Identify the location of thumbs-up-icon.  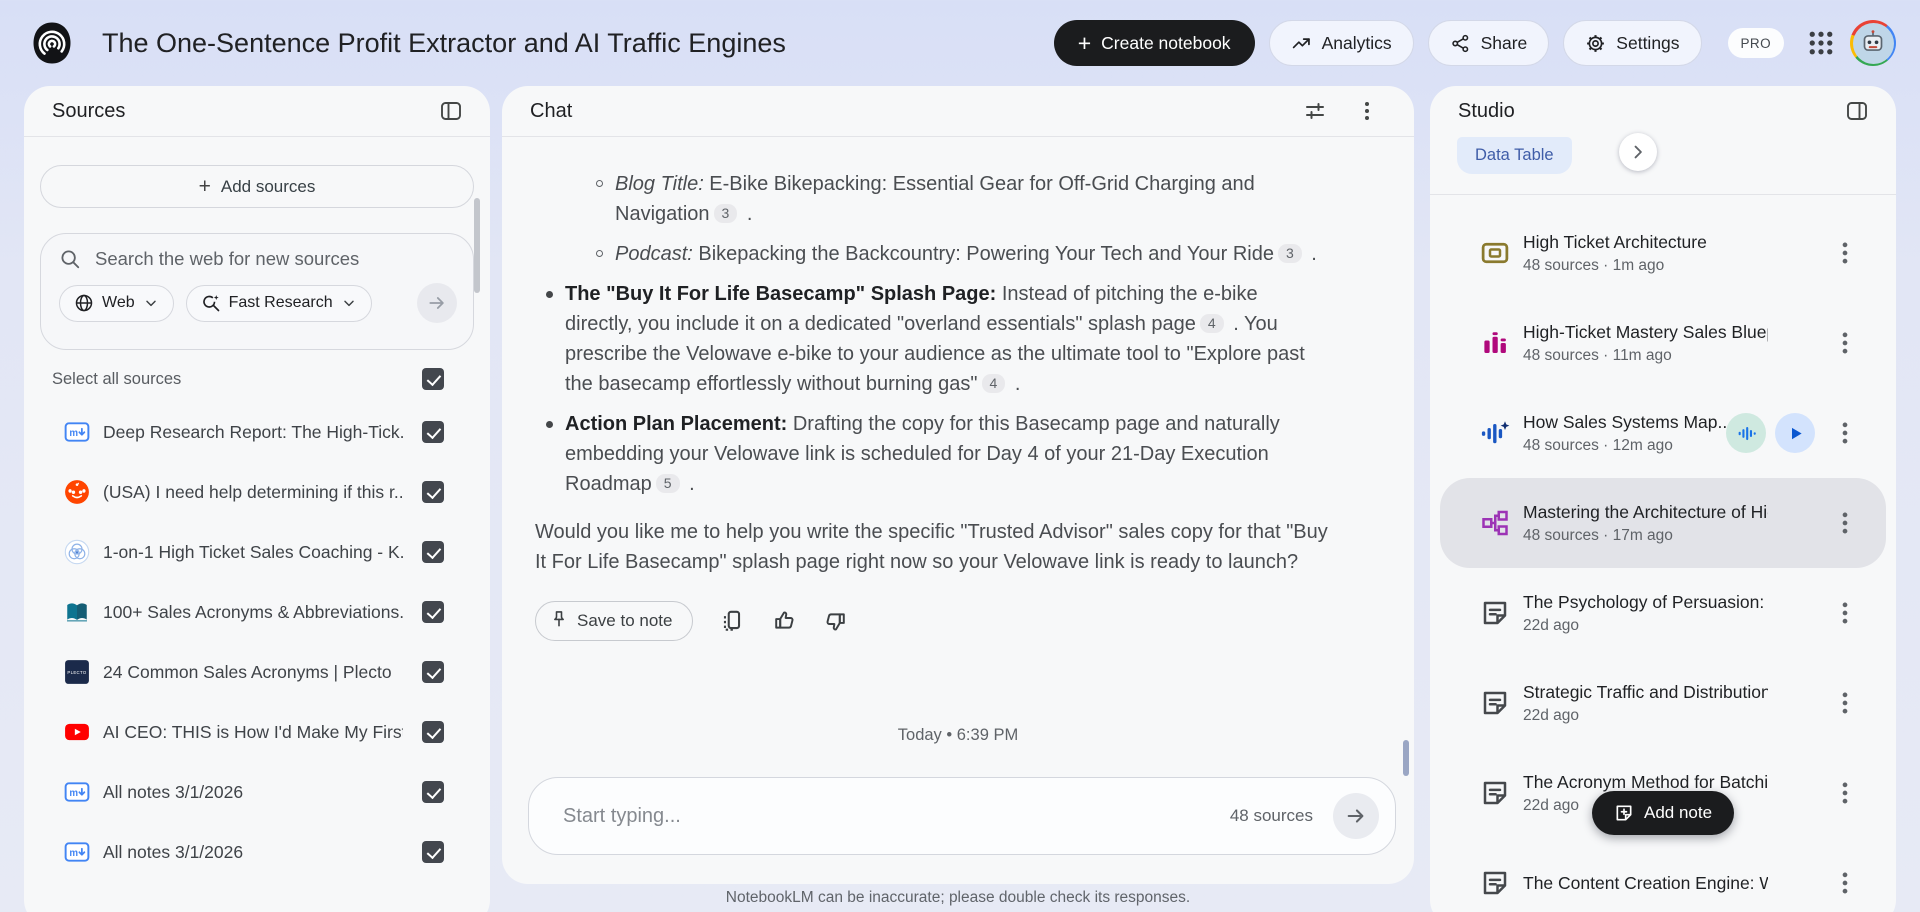
(784, 621).